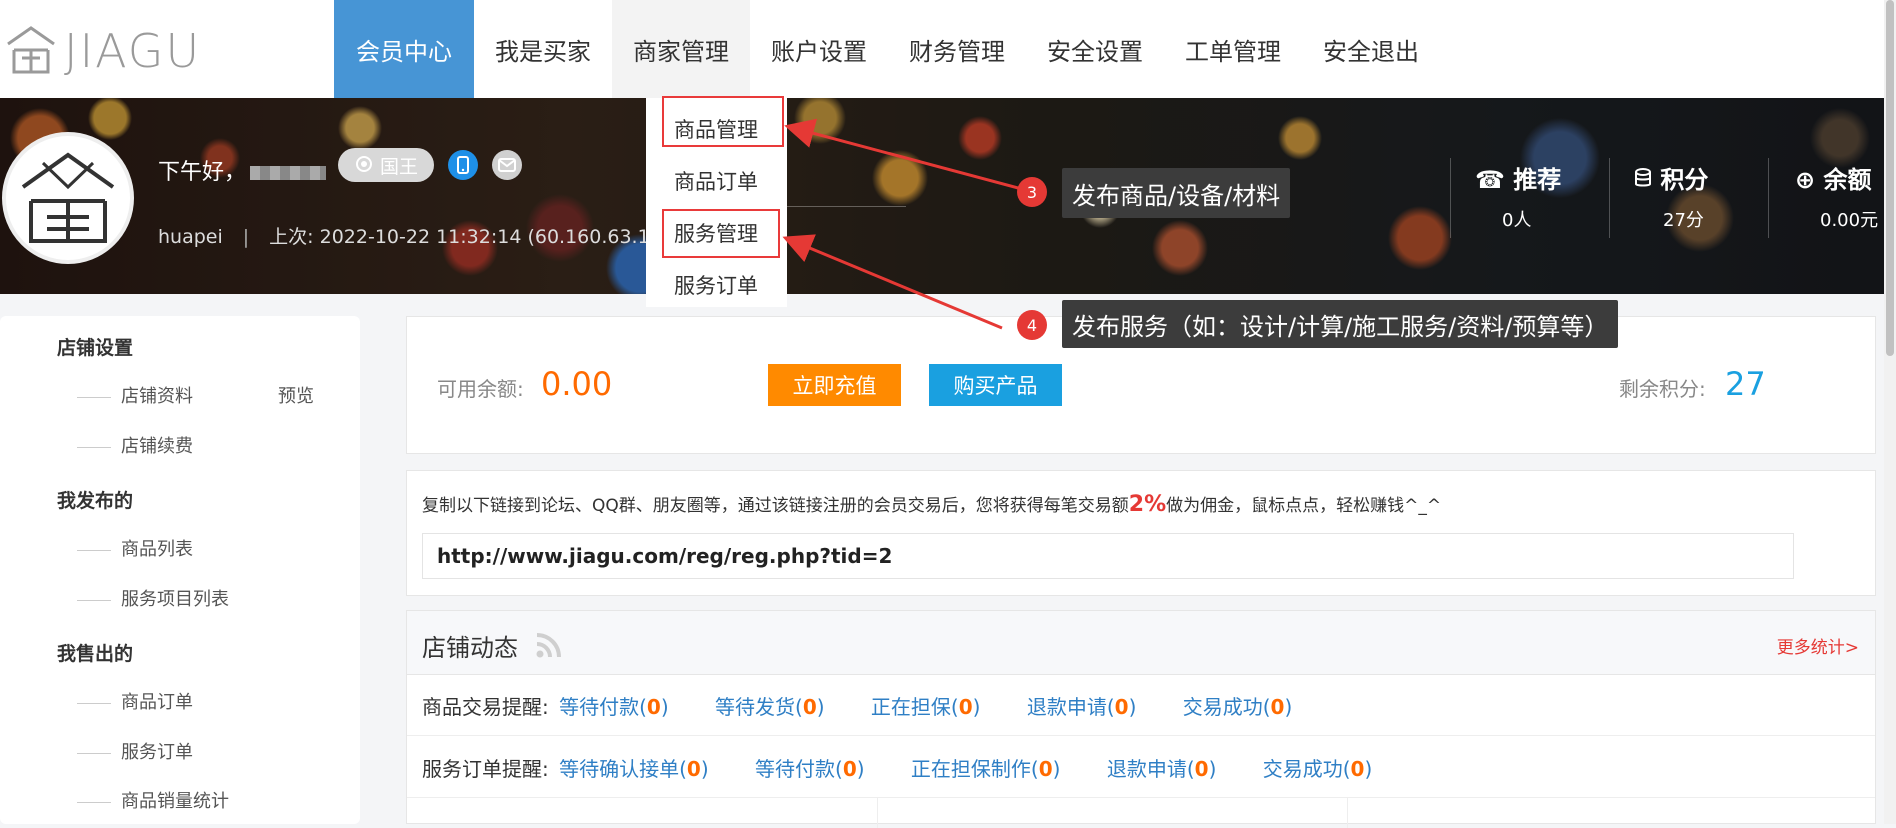 The width and height of the screenshot is (1896, 828). What do you see at coordinates (1340, 324) in the screenshot?
I see `callout-service: 发布服务（如：设计/计算/施工服务/资料/预算等）` at bounding box center [1340, 324].